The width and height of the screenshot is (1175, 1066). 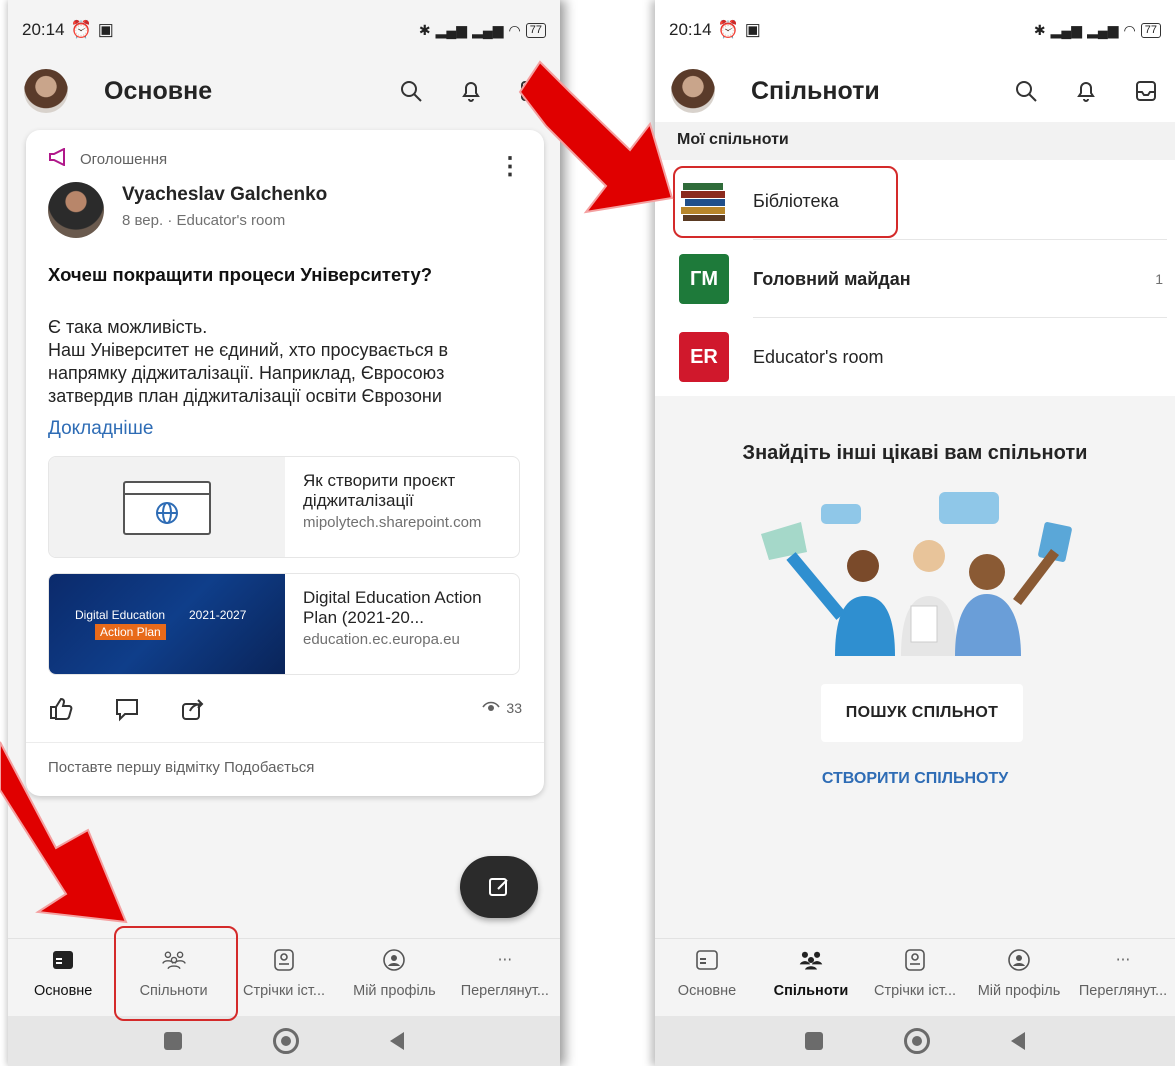 I want to click on red-arrow-bottom, so click(x=64, y=832).